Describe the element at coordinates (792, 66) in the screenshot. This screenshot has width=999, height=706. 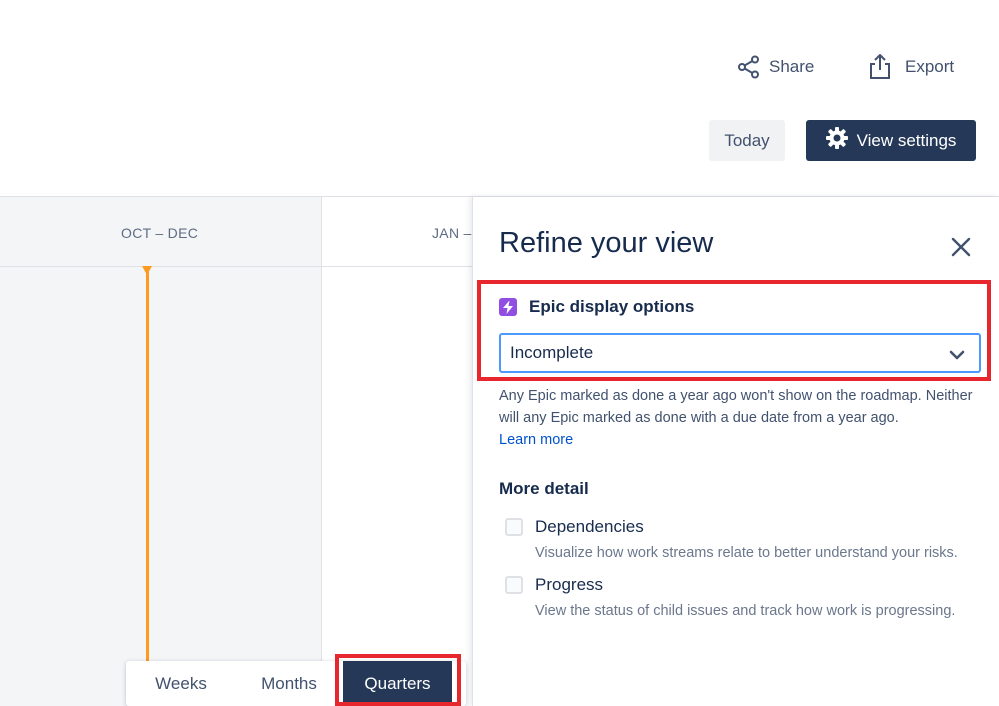
I see `share-label: Share` at that location.